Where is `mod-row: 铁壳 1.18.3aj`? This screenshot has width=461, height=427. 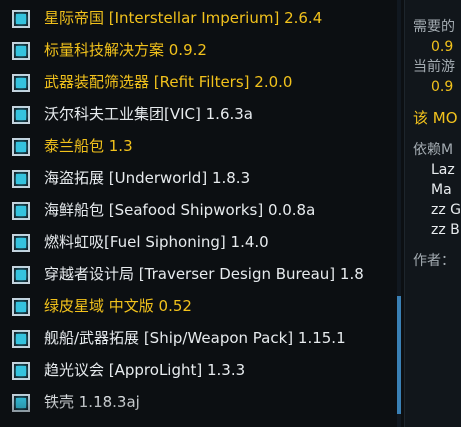 mod-row: 铁壳 1.18.3aj is located at coordinates (201, 403).